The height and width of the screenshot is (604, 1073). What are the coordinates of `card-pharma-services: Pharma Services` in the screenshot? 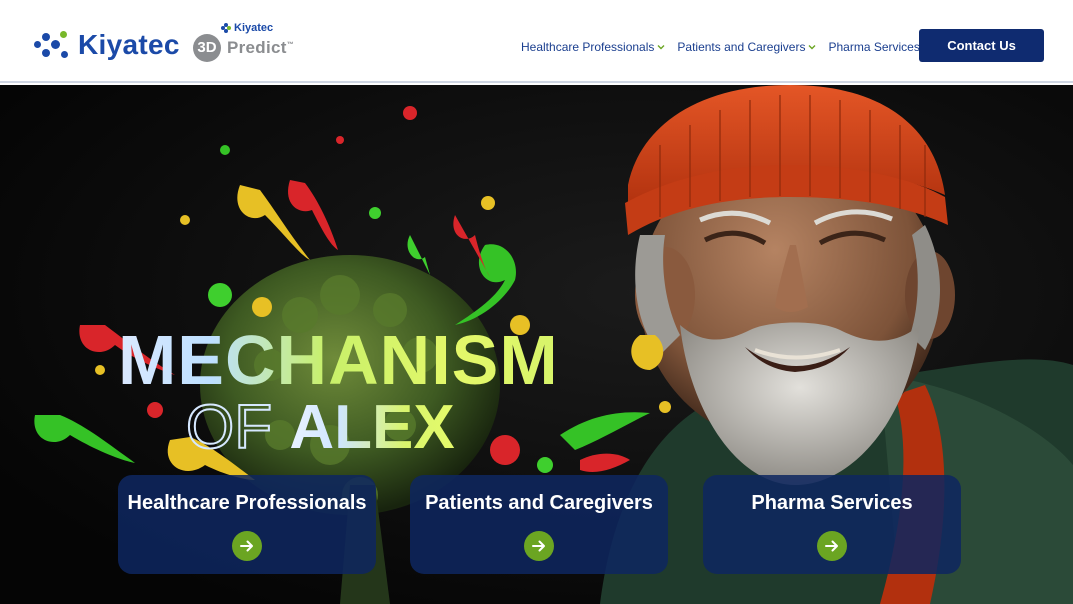 It's located at (832, 524).